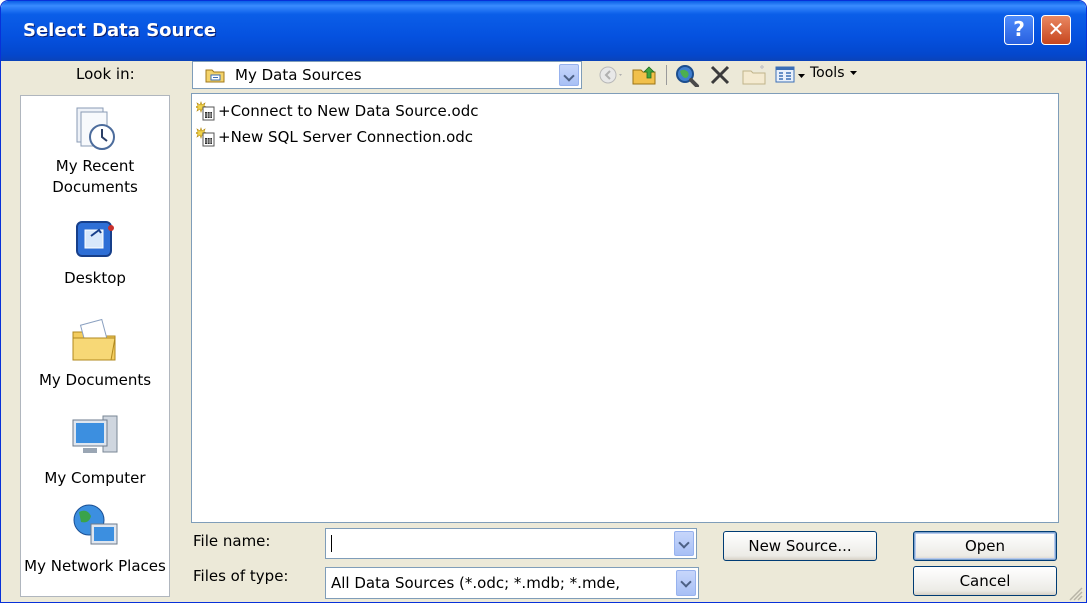 This screenshot has width=1087, height=603. What do you see at coordinates (120, 30) in the screenshot?
I see `window-title: Select Data Source` at bounding box center [120, 30].